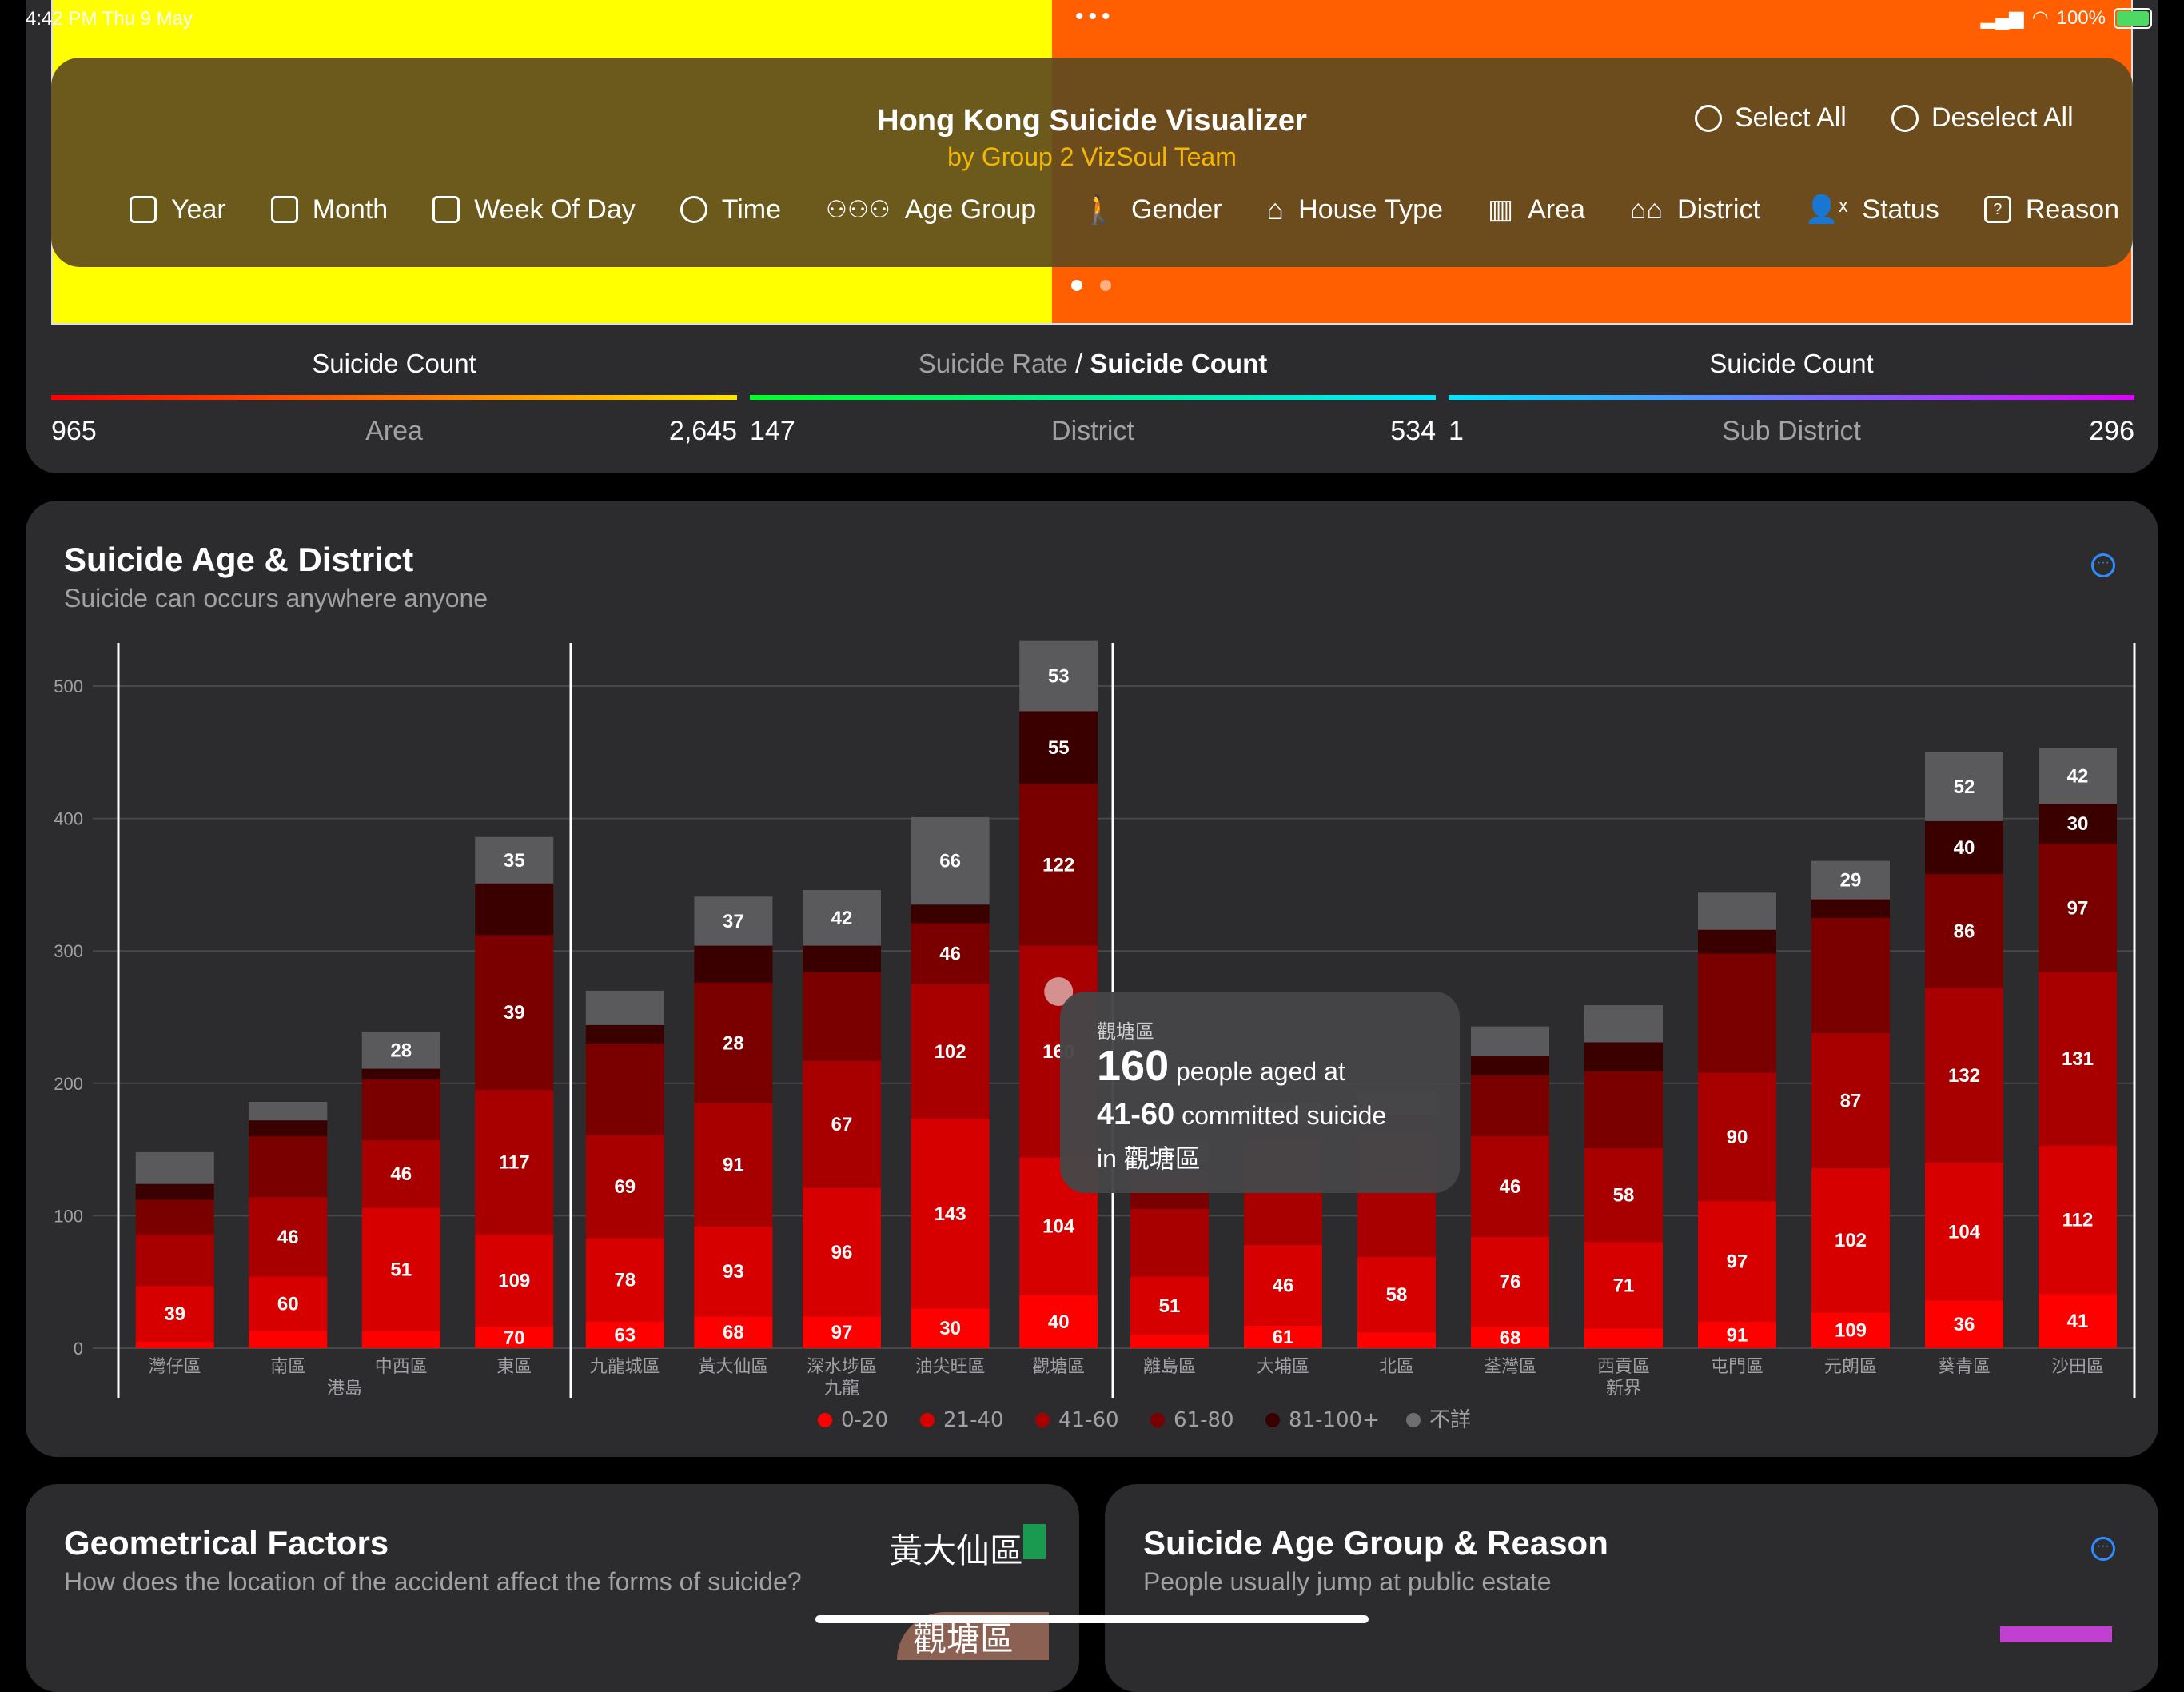 This screenshot has width=2184, height=1692. Describe the element at coordinates (956, 1551) in the screenshot. I see `geo-label-1: 黃大仙區` at that location.